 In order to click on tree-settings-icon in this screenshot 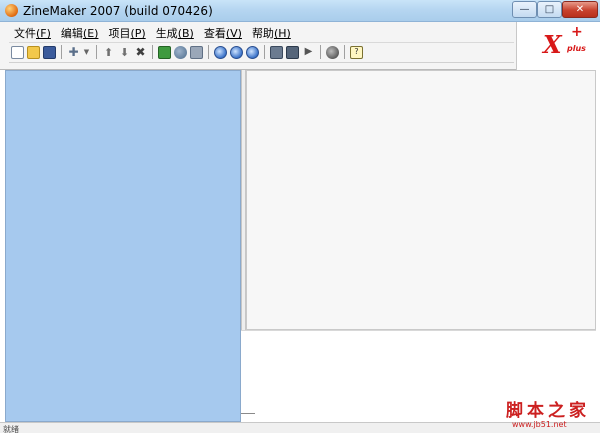, I will do `click(292, 52)`.